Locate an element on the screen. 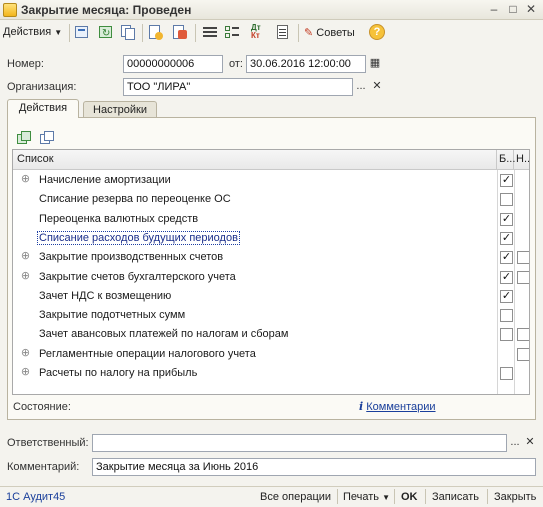 The image size is (543, 507). print-button: Печать ▼ is located at coordinates (366, 497).